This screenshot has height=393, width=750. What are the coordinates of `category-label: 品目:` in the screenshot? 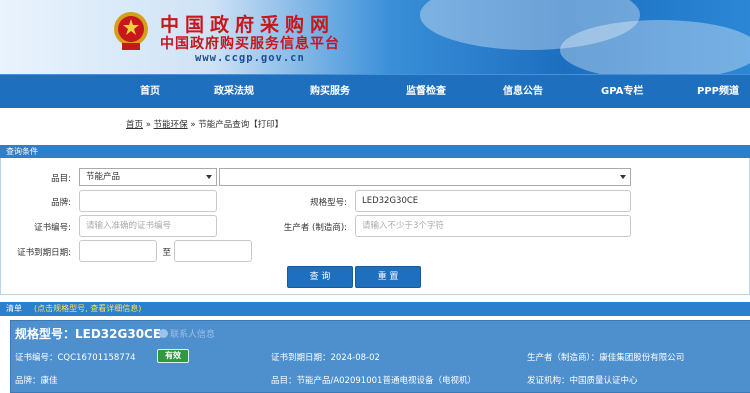 It's located at (61, 179).